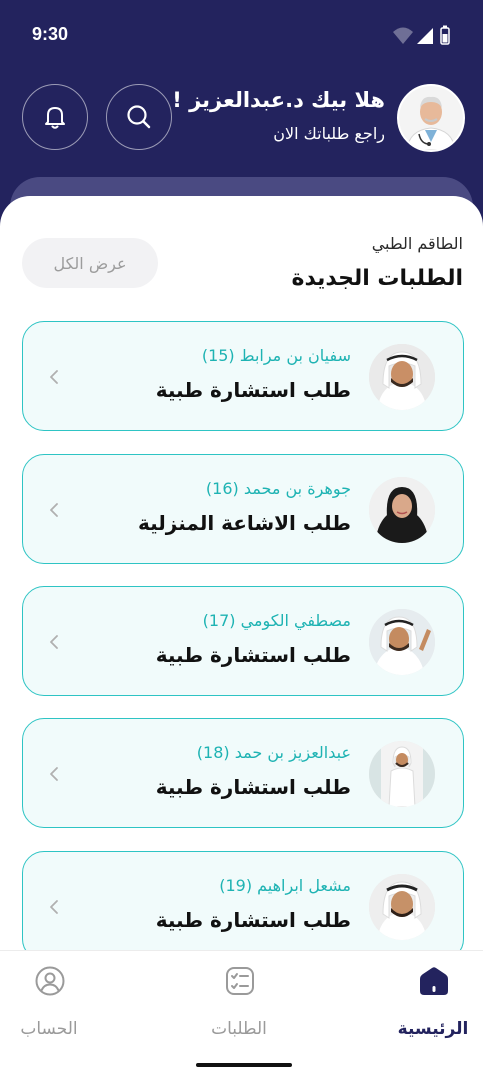 The image size is (483, 1080). Describe the element at coordinates (278, 488) in the screenshot. I see `patient-name: جوهرة بن محمد (16)` at that location.